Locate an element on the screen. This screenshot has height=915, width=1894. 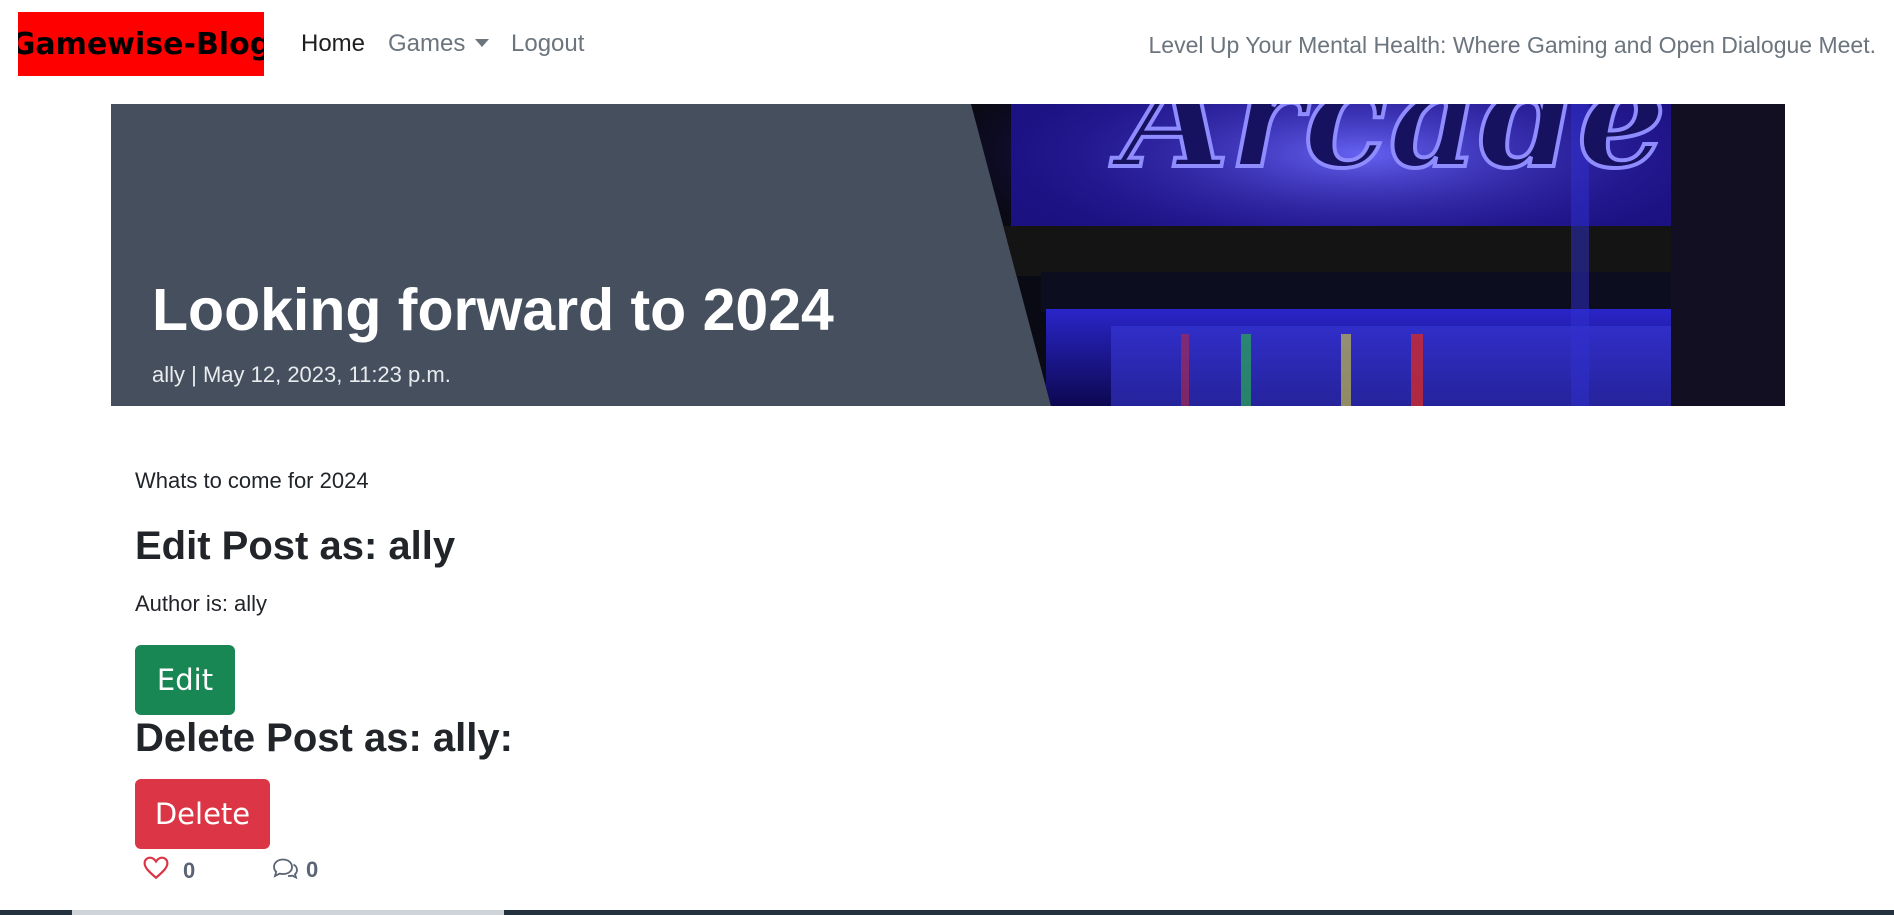
bottom-edge-highlight is located at coordinates (288, 912).